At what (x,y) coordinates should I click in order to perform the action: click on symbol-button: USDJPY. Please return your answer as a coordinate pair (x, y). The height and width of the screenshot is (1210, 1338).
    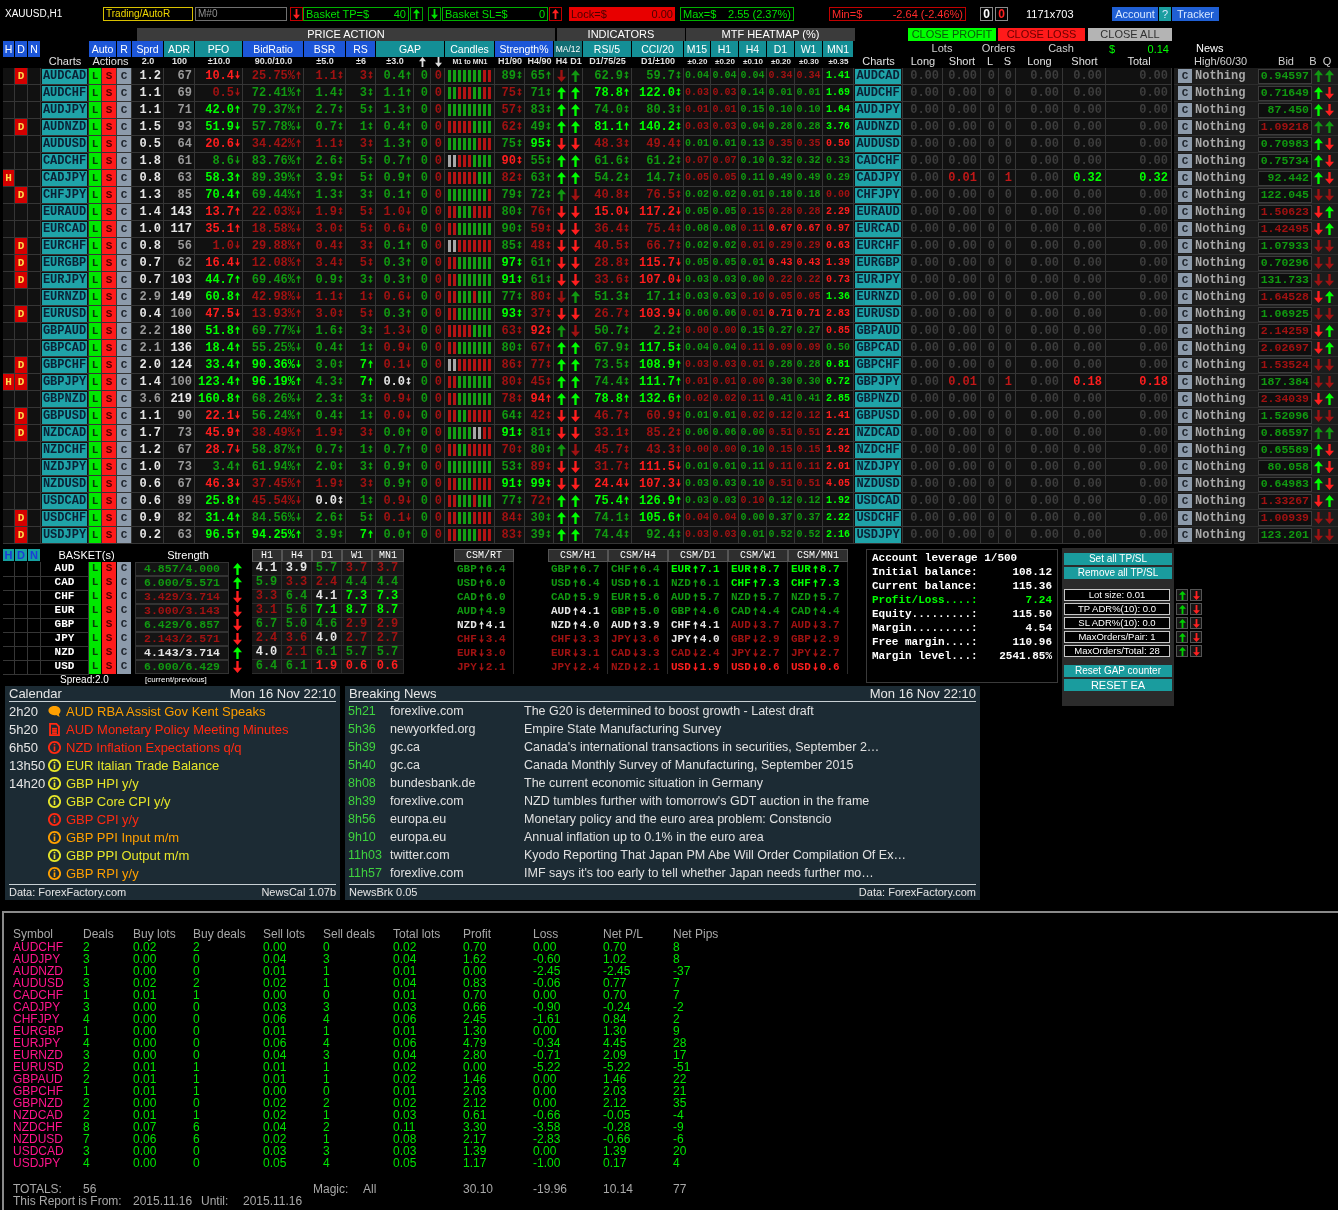
    Looking at the image, I should click on (878, 535).